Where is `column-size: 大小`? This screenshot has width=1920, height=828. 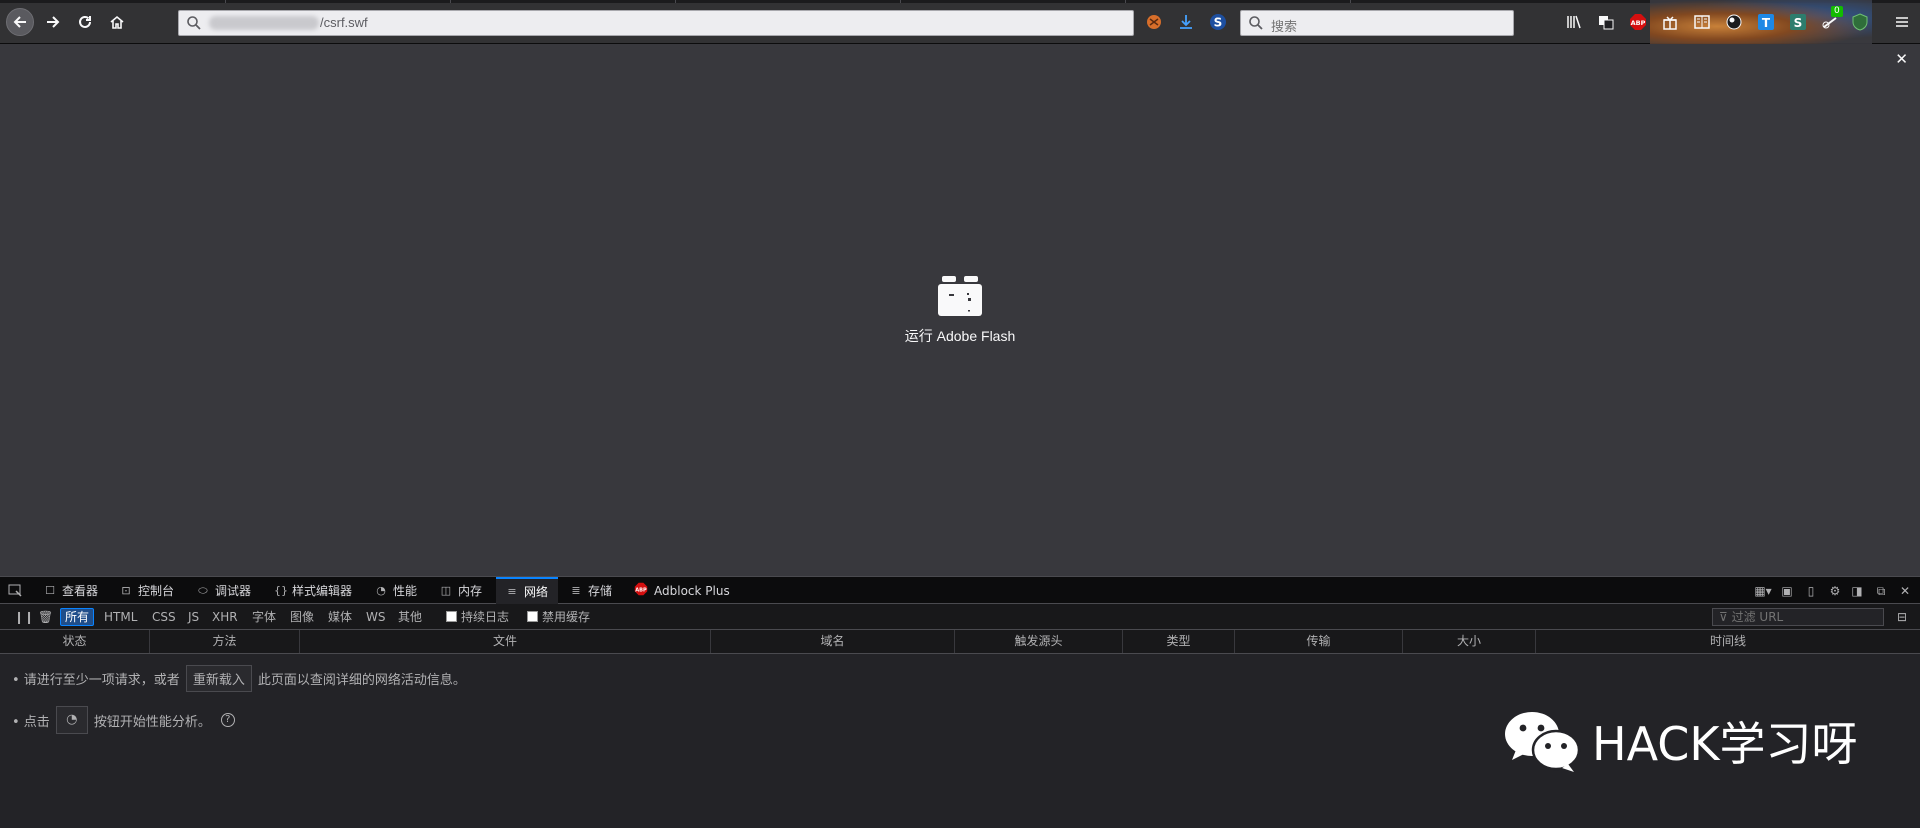
column-size: 大小 is located at coordinates (1469, 641).